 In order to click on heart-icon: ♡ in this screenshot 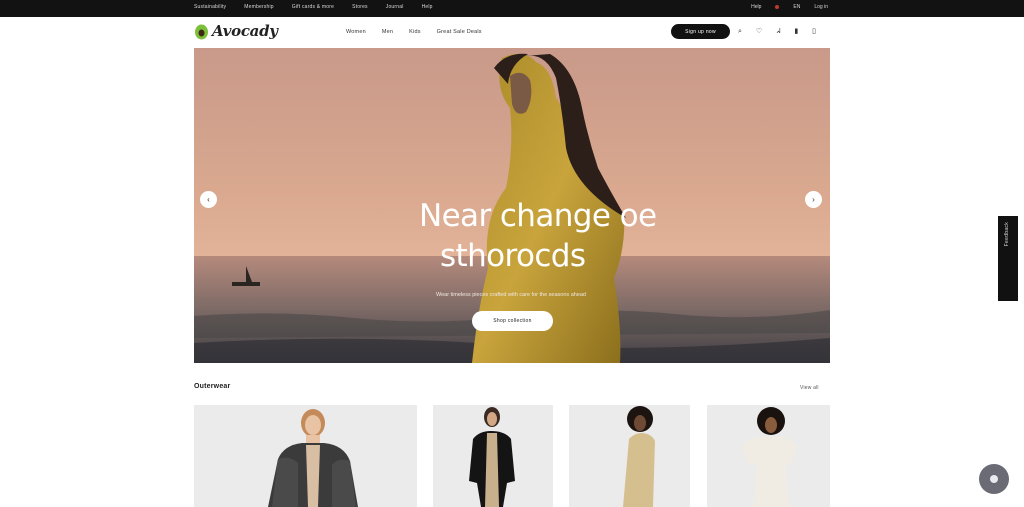, I will do `click(759, 32)`.